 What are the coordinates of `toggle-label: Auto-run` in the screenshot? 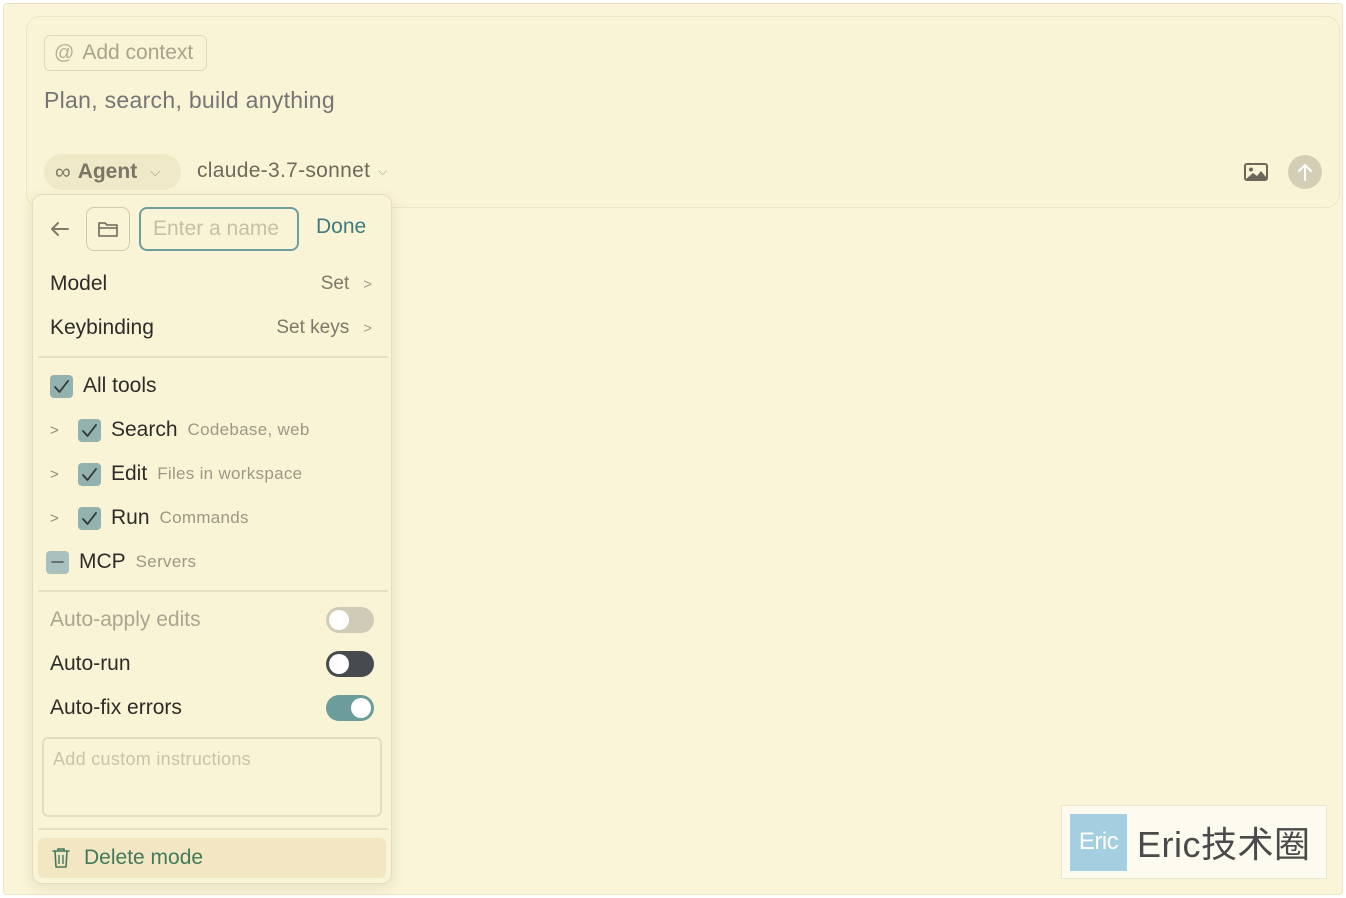 It's located at (90, 663).